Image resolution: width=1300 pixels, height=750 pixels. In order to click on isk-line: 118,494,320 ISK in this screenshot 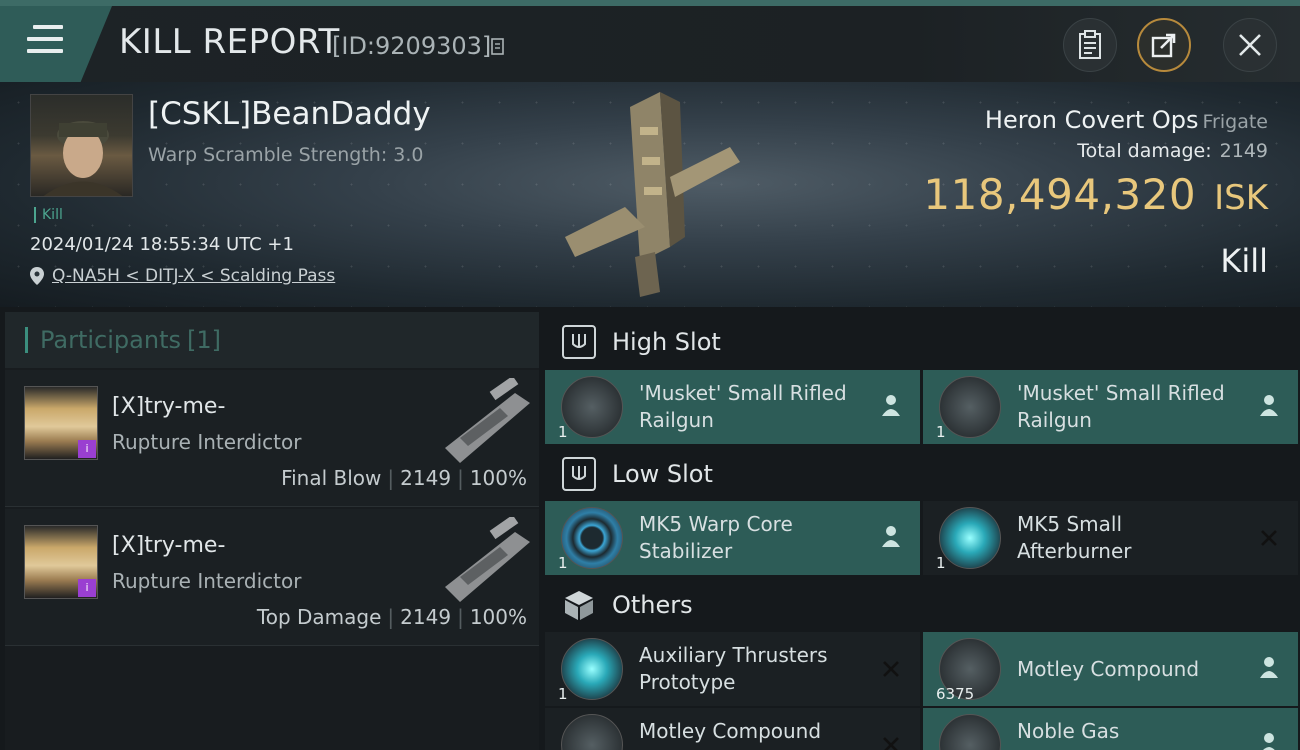, I will do `click(1095, 194)`.